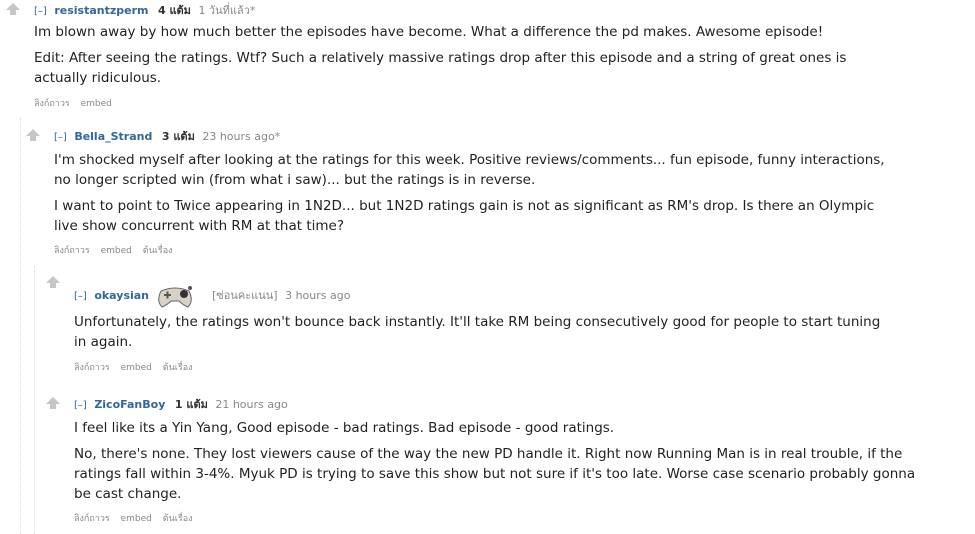  Describe the element at coordinates (34, 400) in the screenshot. I see `thread-rail-level2` at that location.